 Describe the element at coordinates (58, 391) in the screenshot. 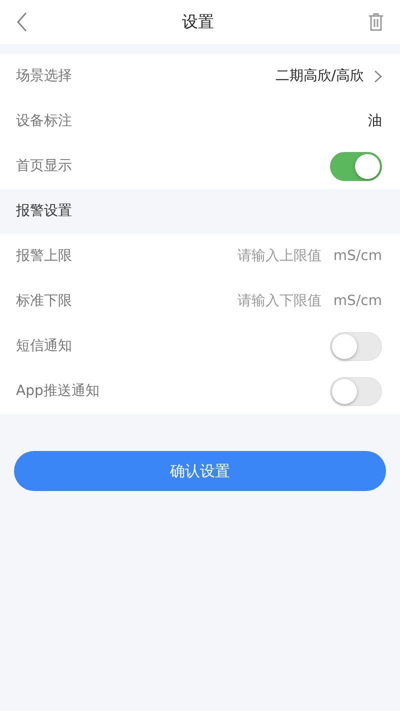

I see `setting-label: App推送通知` at that location.